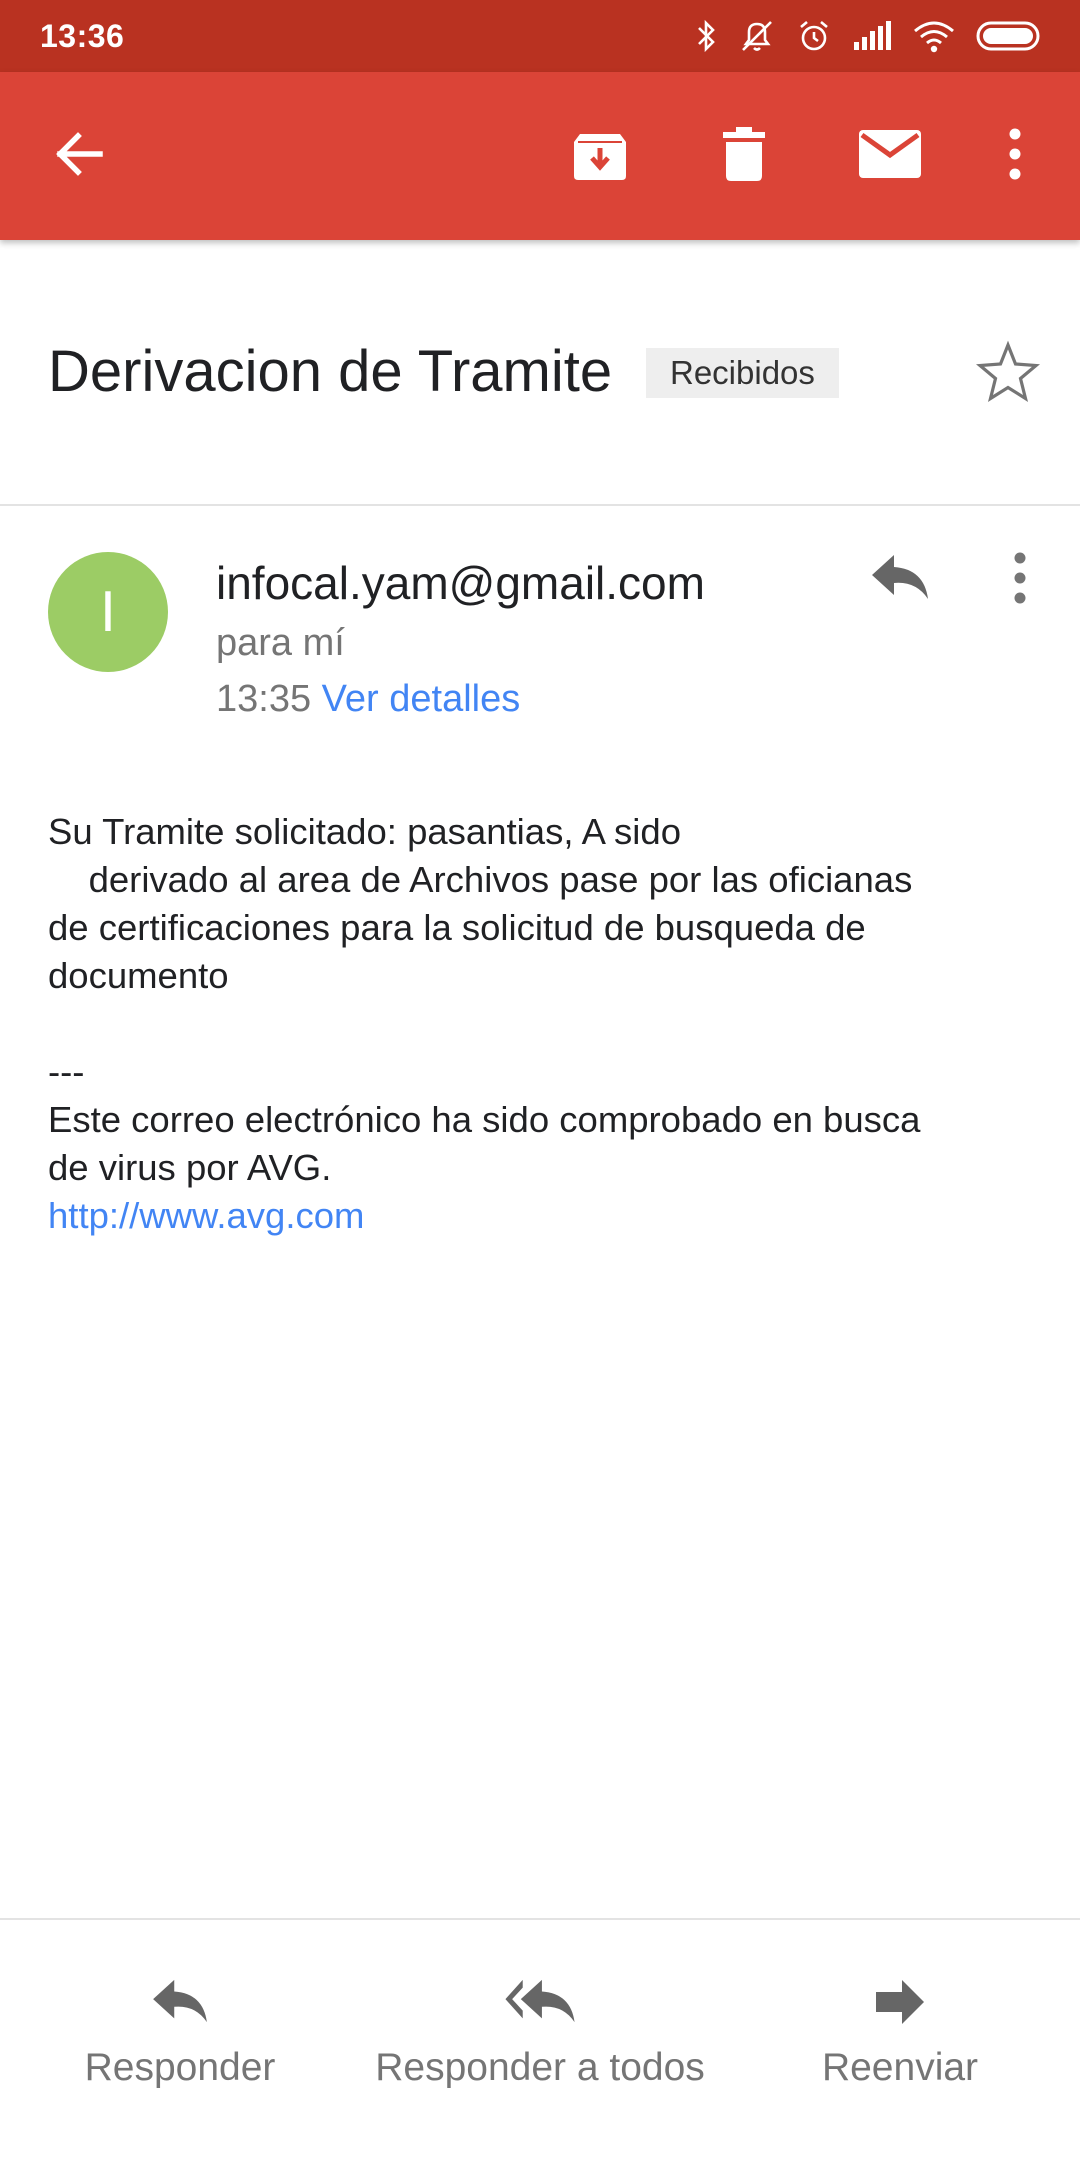 Image resolution: width=1080 pixels, height=2160 pixels. I want to click on reply-all-label: Responder a todos, so click(540, 2067).